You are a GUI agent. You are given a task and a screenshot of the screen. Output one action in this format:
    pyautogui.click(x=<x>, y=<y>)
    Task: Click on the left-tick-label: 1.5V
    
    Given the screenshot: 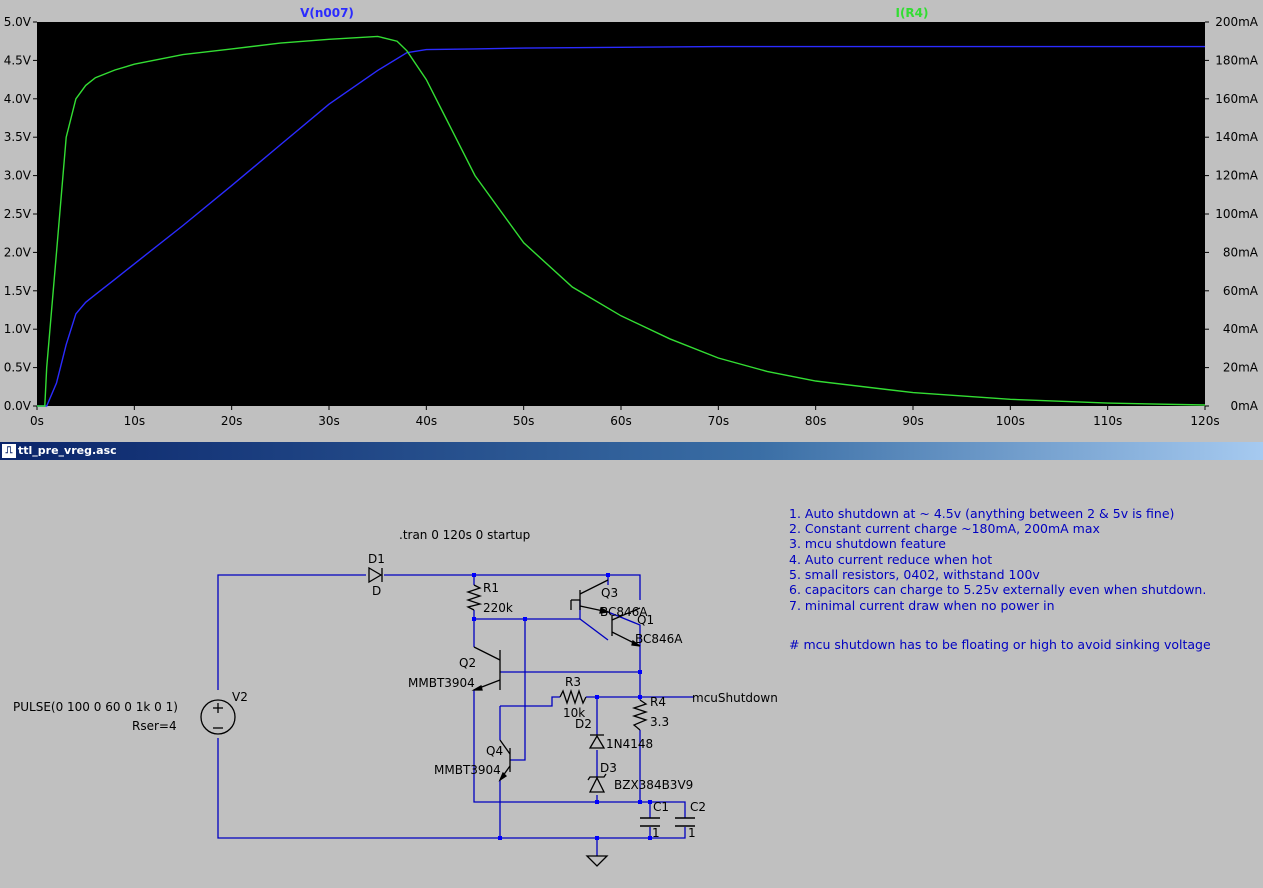 What is the action you would take?
    pyautogui.click(x=18, y=291)
    